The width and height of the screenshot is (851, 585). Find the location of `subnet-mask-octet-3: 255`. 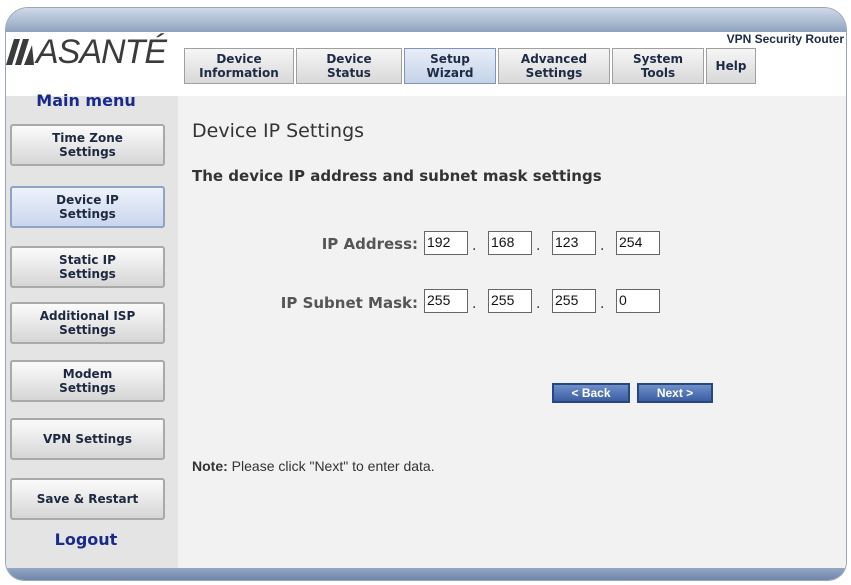

subnet-mask-octet-3: 255 is located at coordinates (574, 301).